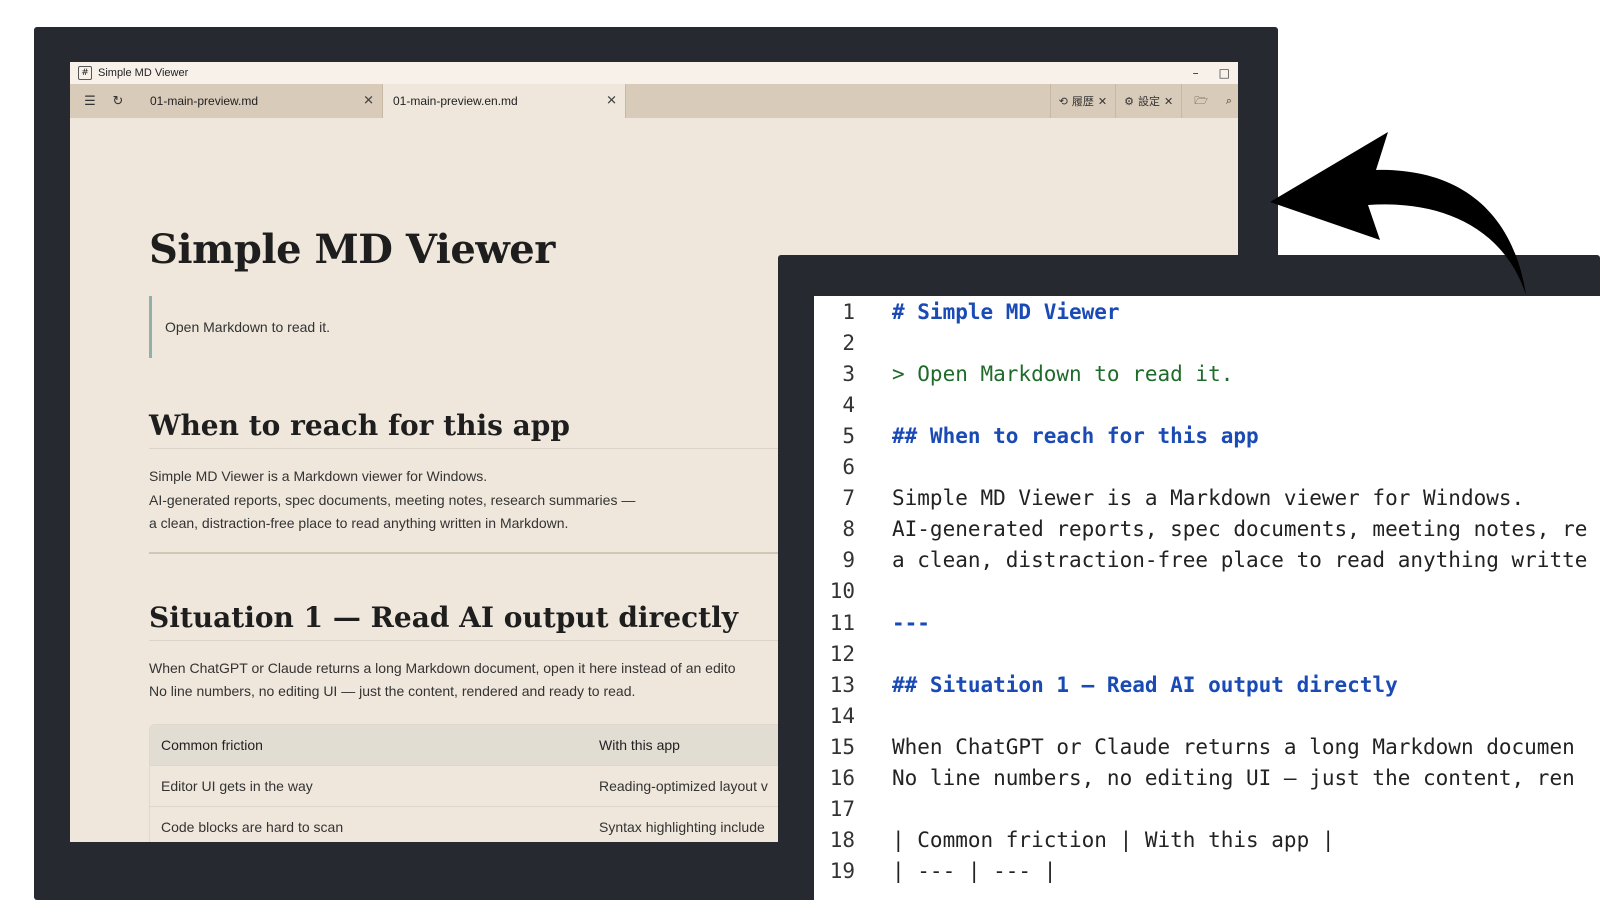  Describe the element at coordinates (842, 653) in the screenshot. I see `line-number: 12` at that location.